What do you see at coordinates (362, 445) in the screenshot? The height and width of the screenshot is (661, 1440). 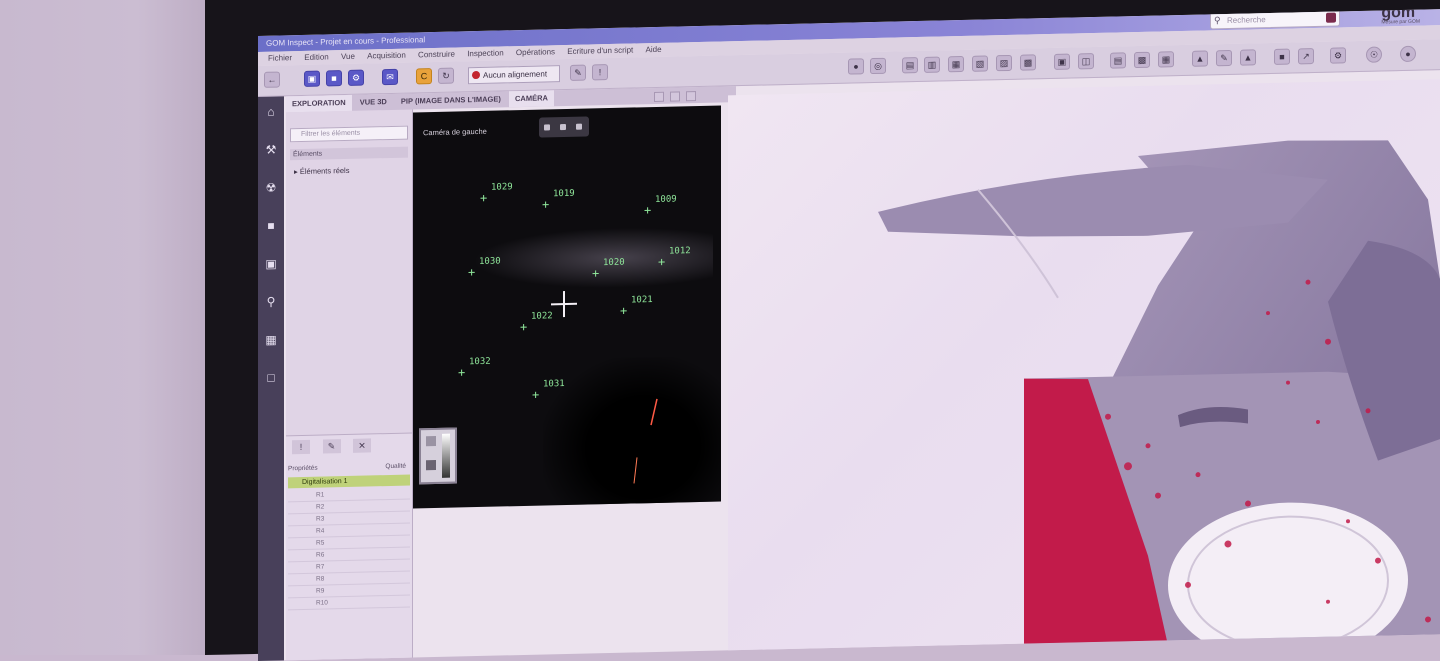 I see `delete-icon: ✕` at bounding box center [362, 445].